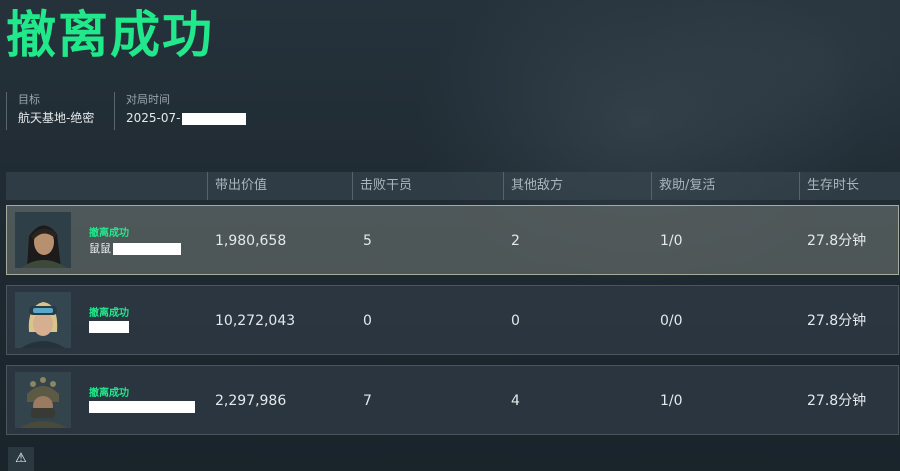 Image resolution: width=900 pixels, height=471 pixels. Describe the element at coordinates (21, 459) in the screenshot. I see `warning-icon: ⚠` at that location.